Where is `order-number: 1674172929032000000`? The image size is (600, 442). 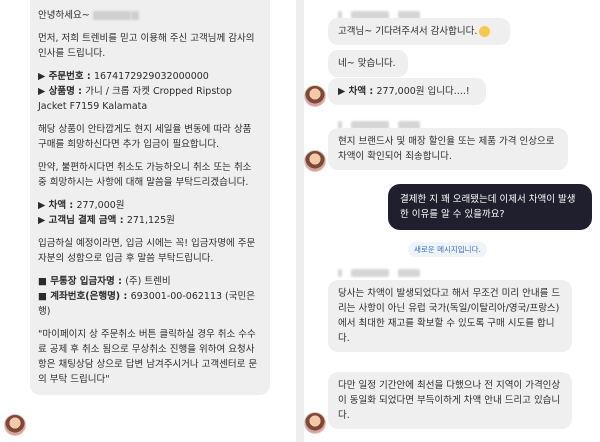
order-number: 1674172929032000000 is located at coordinates (151, 76).